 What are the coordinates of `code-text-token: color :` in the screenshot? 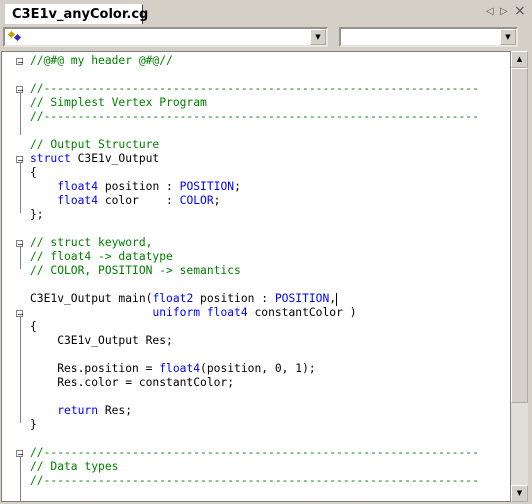 It's located at (139, 200).